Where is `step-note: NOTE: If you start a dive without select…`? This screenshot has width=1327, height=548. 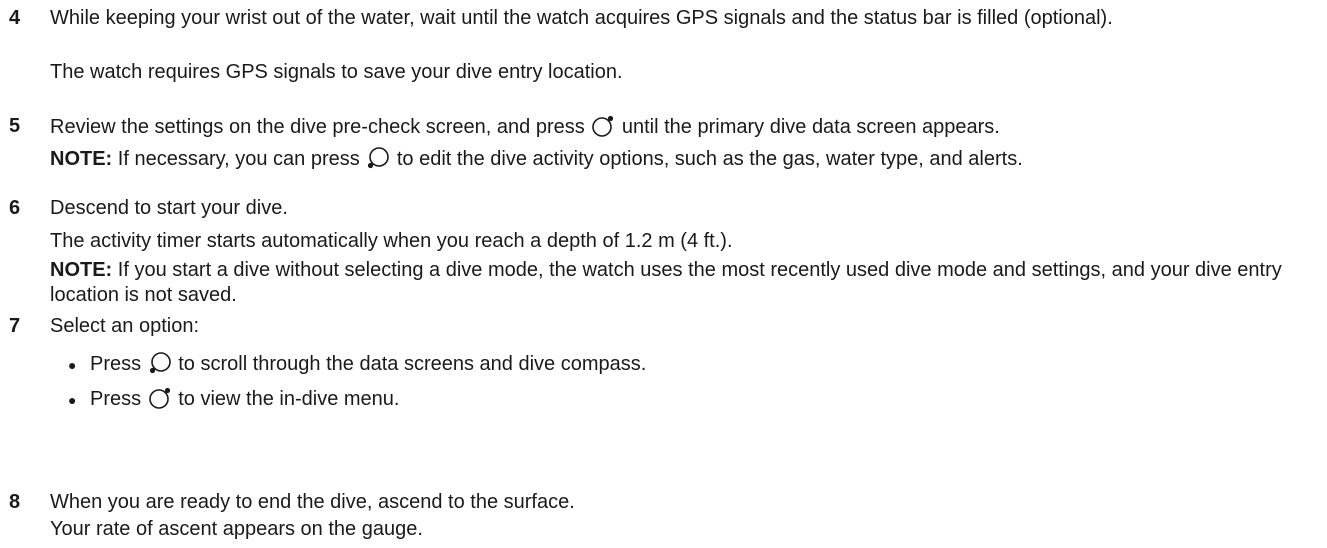 step-note: NOTE: If you start a dive without select… is located at coordinates (682, 283).